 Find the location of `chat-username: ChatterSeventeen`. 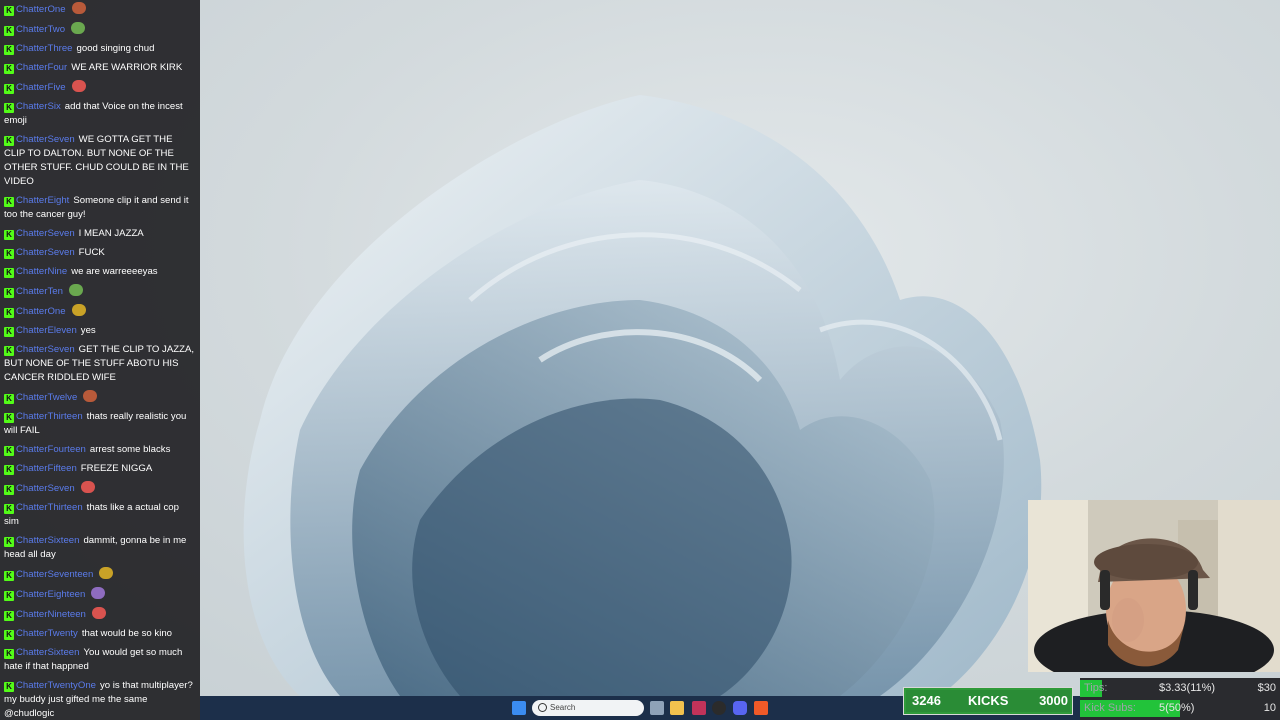

chat-username: ChatterSeventeen is located at coordinates (54, 574).